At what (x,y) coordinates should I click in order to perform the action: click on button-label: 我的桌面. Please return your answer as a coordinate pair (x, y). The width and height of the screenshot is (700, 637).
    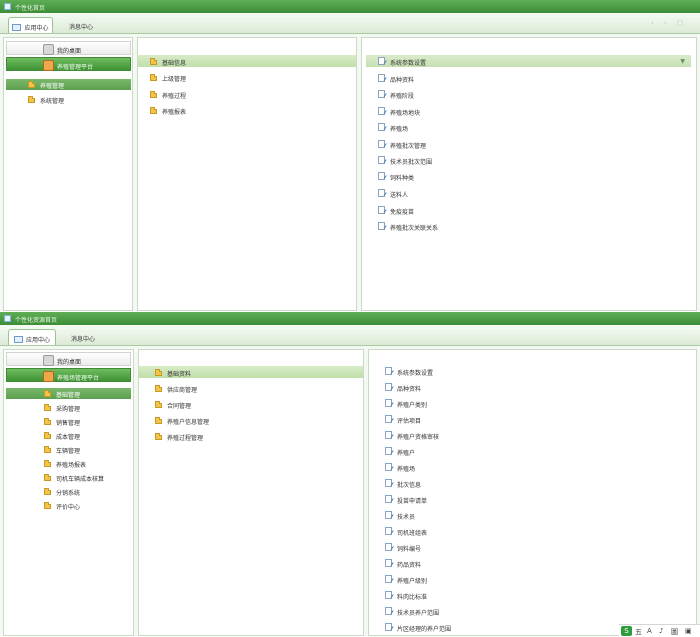
    Looking at the image, I should click on (69, 362).